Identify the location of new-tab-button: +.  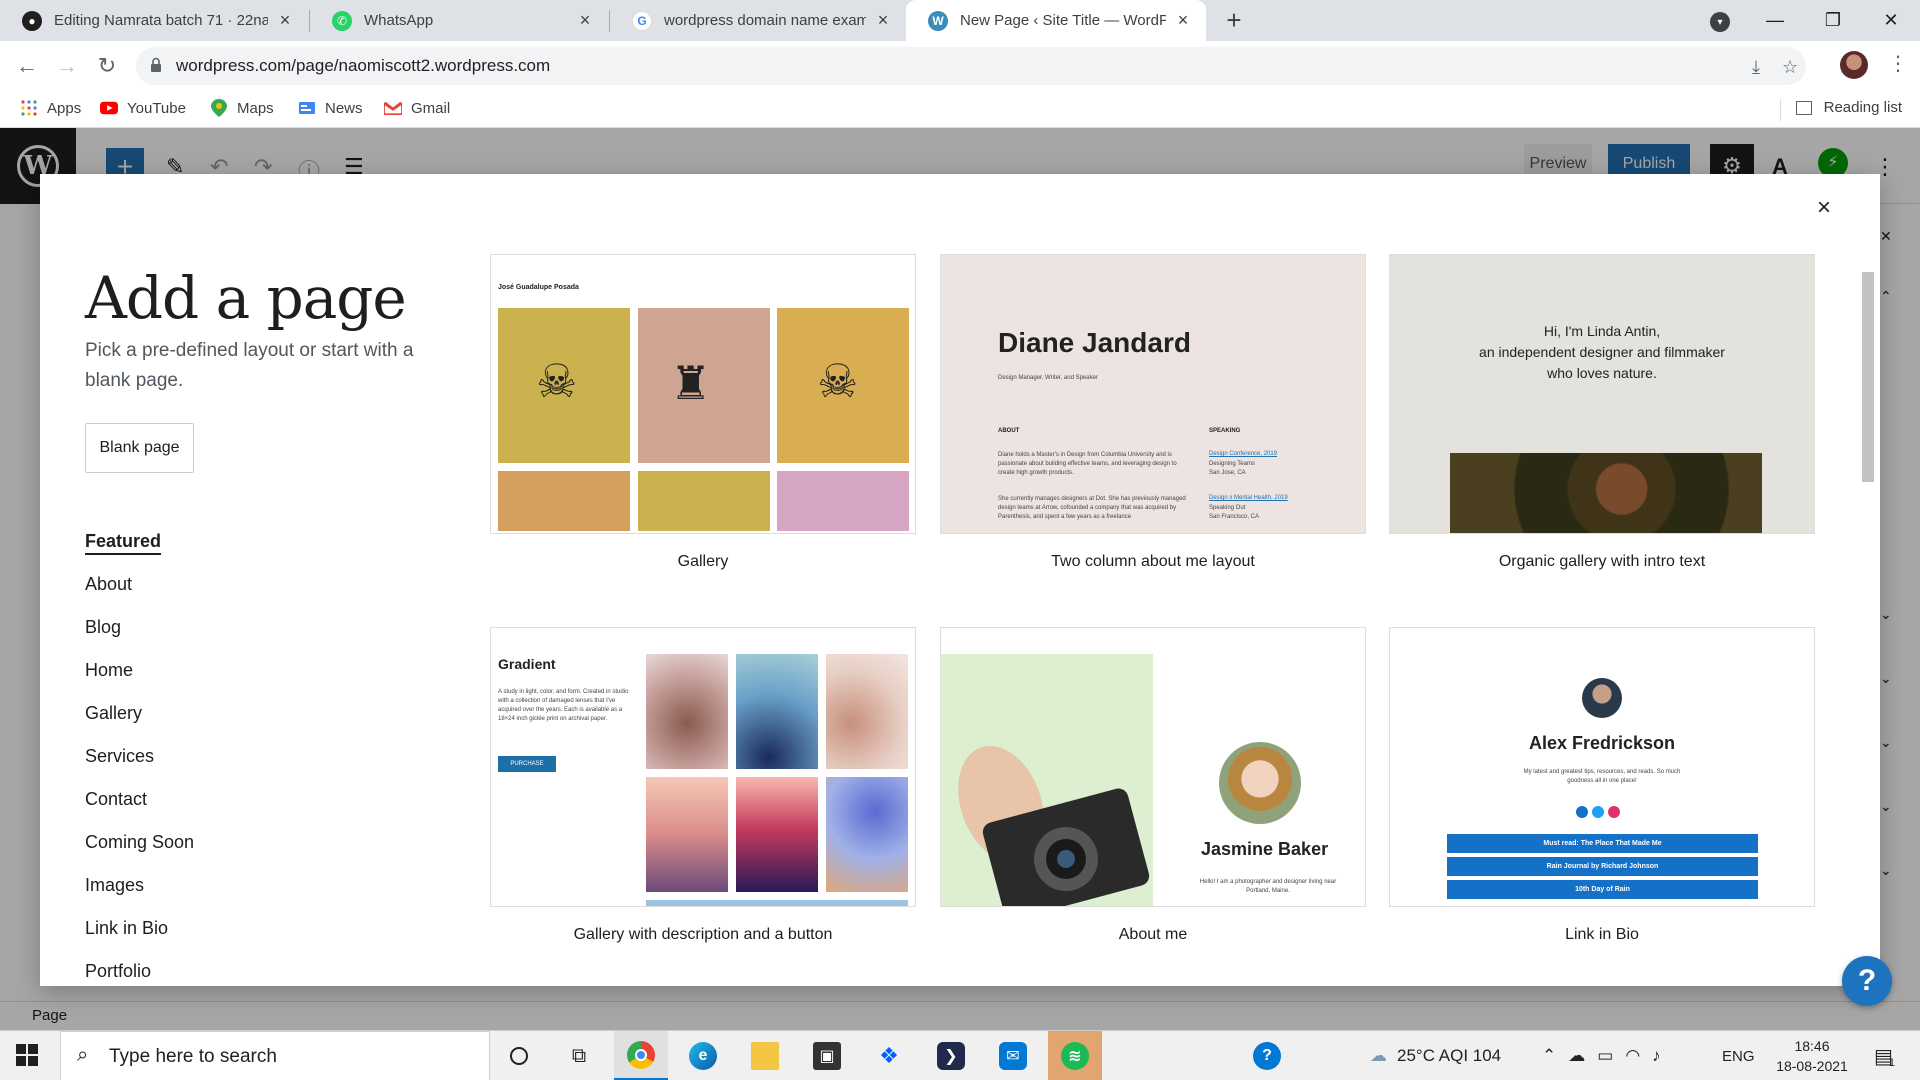
(1234, 20).